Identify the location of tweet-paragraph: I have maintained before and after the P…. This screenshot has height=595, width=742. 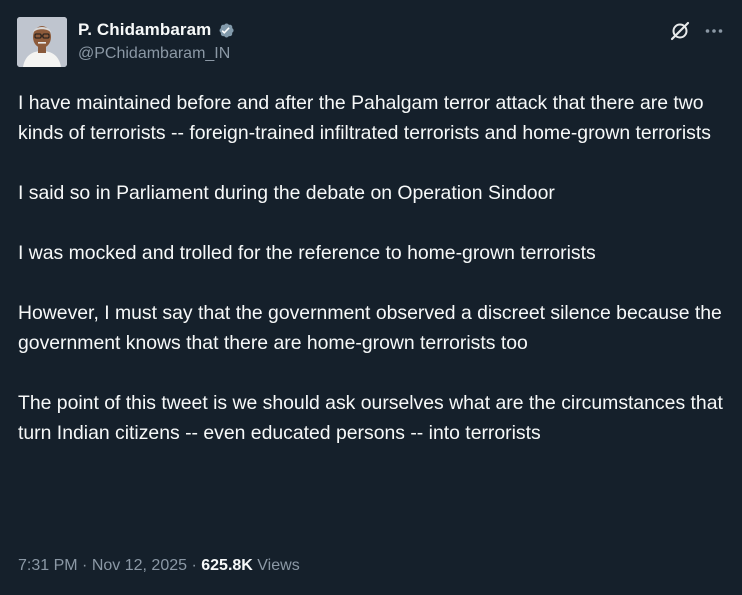
(364, 118).